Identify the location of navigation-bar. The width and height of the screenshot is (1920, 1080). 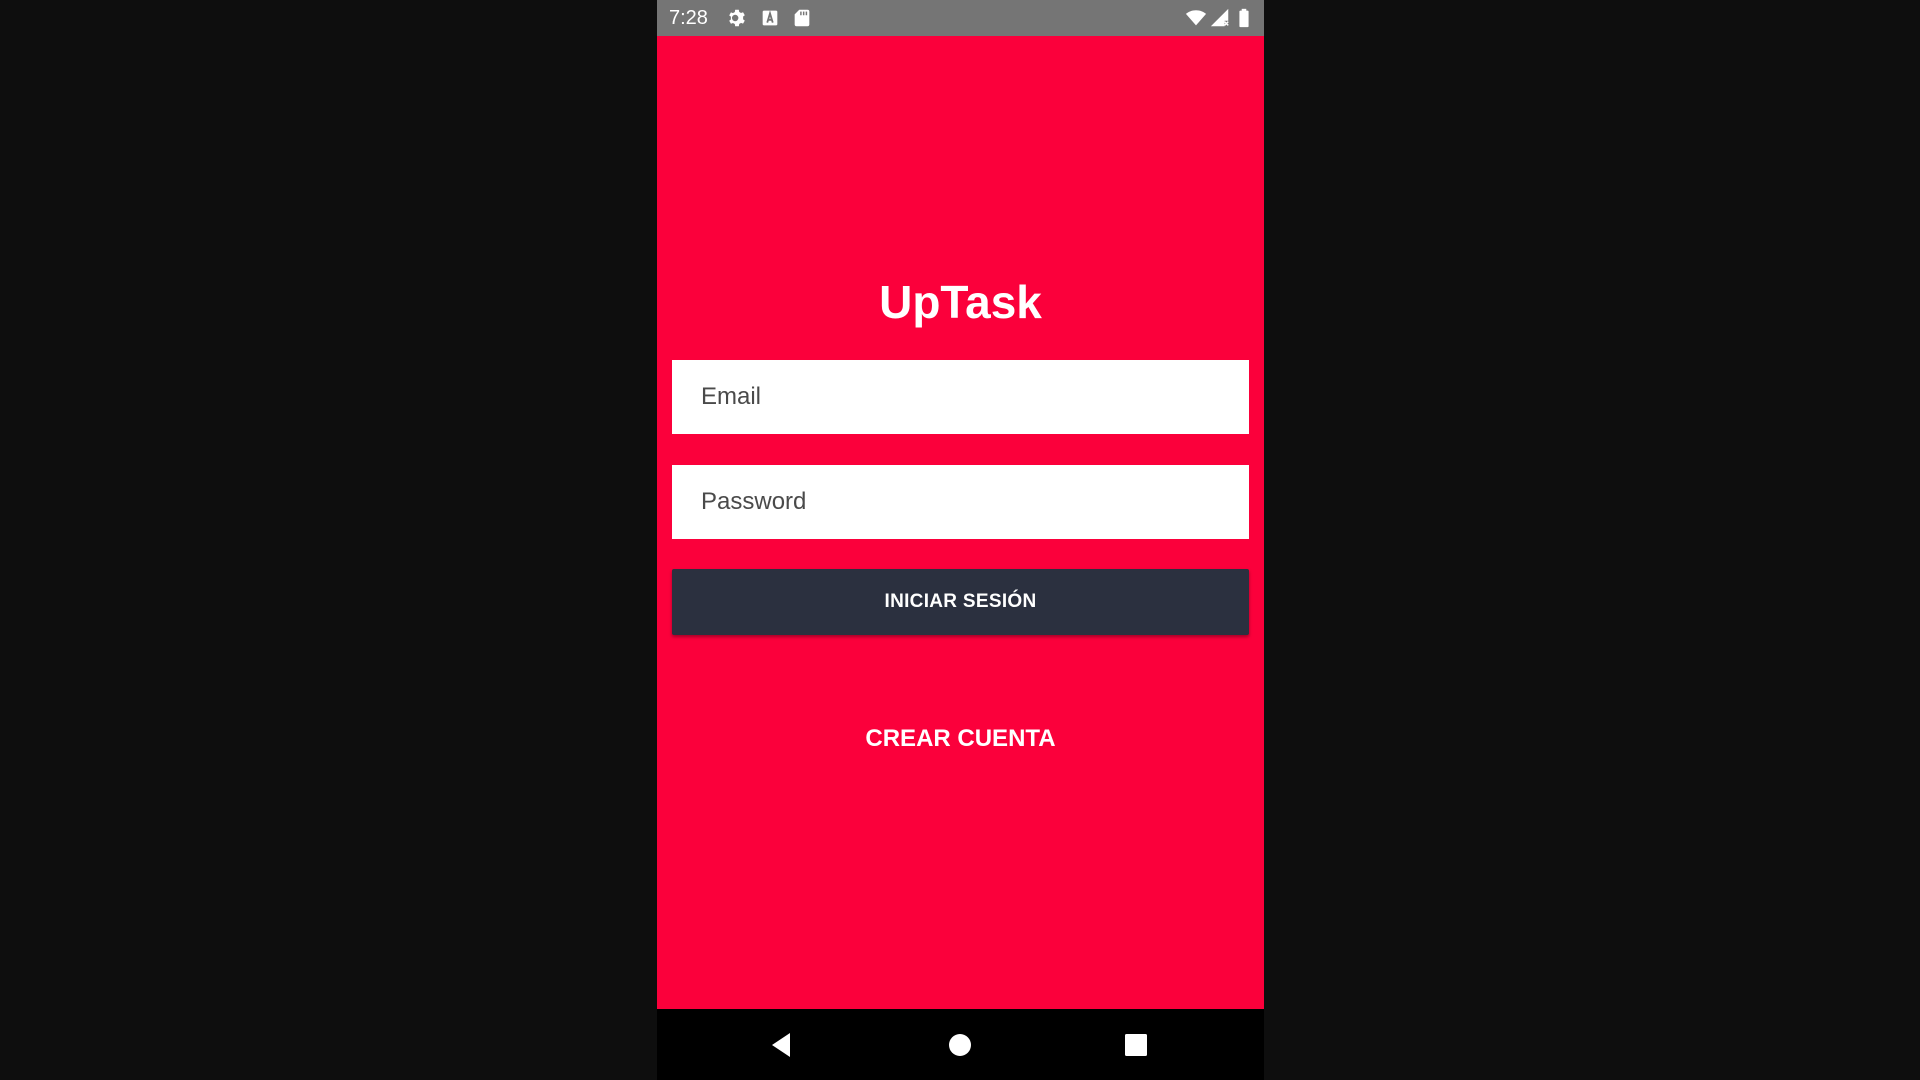
(960, 1044).